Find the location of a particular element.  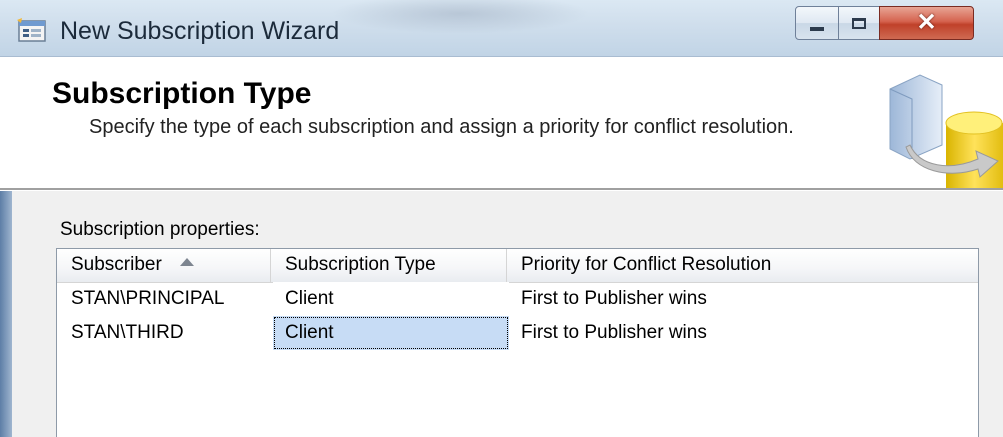

window-title: New Subscription Wizard is located at coordinates (200, 31).